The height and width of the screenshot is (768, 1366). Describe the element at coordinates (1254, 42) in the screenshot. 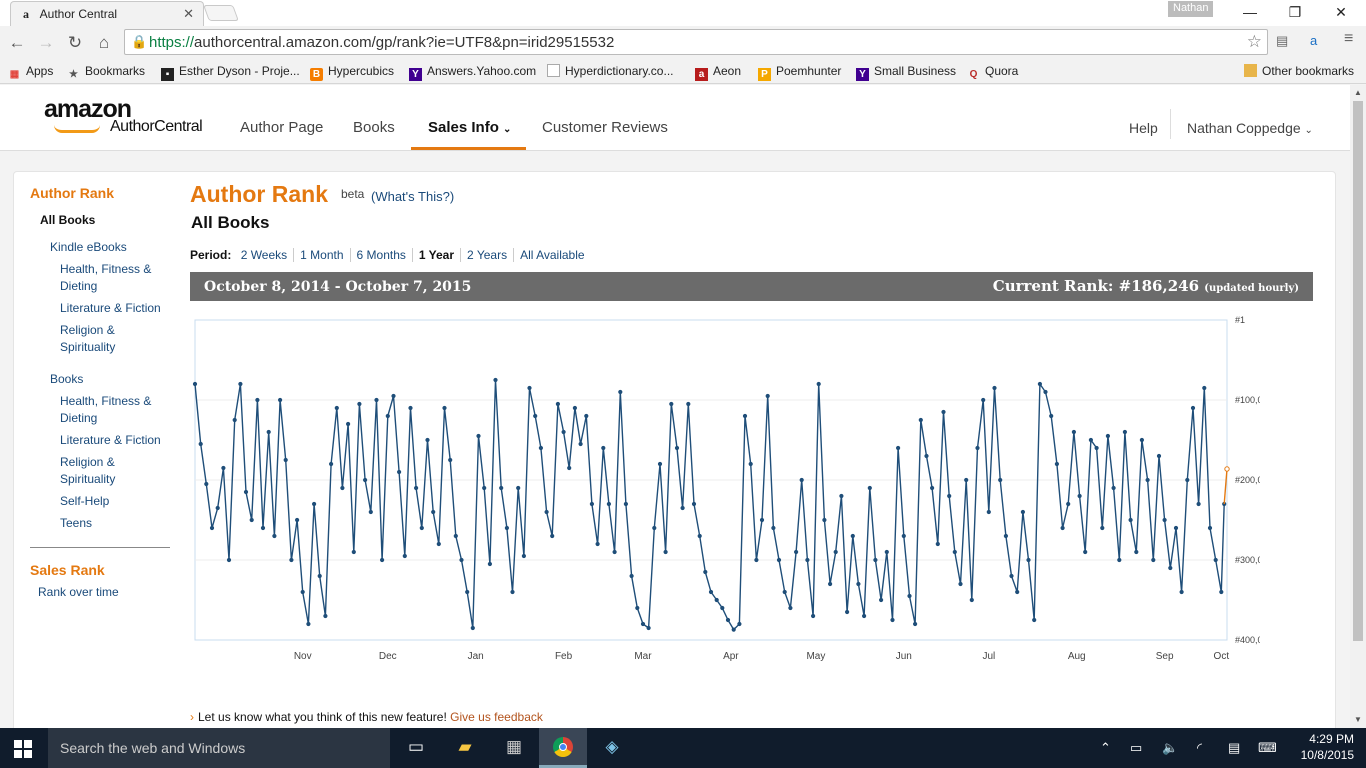

I see `bookmark-star-icon: ☆` at that location.